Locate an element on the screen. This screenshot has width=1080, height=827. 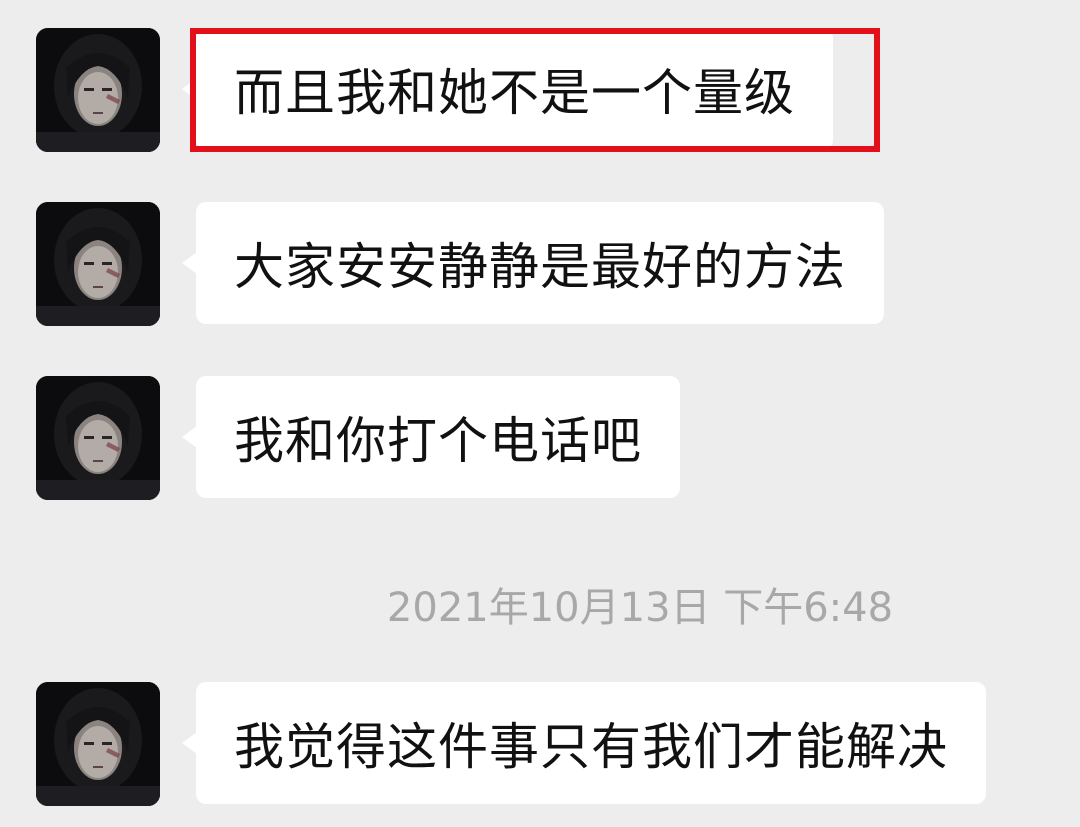
message-bubble: 大家安安静静是最好的方法 is located at coordinates (533, 263).